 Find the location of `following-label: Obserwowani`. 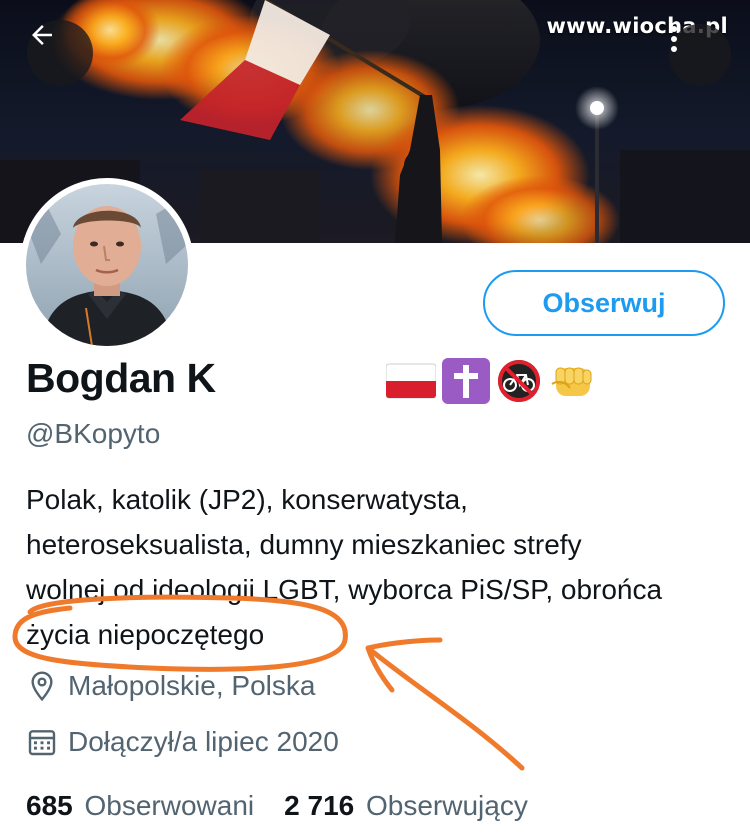

following-label: Obserwowani is located at coordinates (169, 805).